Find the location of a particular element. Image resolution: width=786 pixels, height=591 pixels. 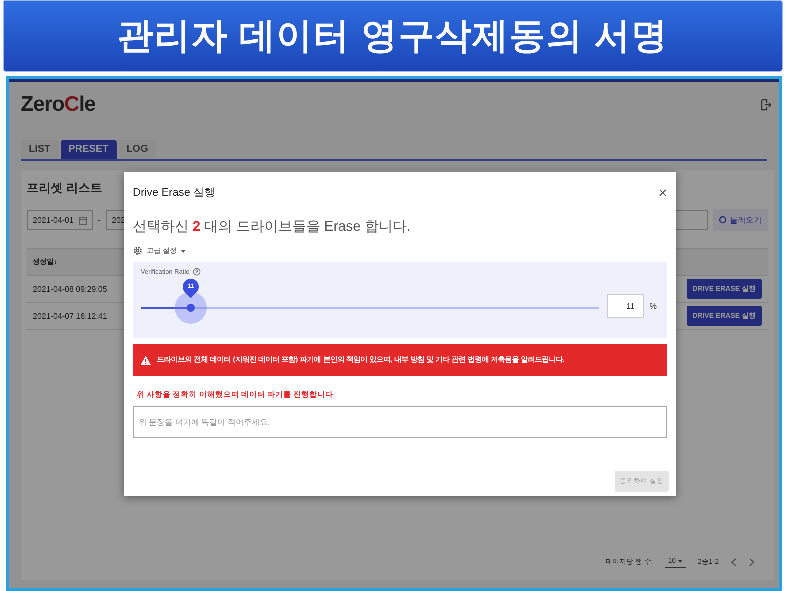

confirm-input-field: 위 문장을 여기에 똑같이 적어주세요. is located at coordinates (400, 422).